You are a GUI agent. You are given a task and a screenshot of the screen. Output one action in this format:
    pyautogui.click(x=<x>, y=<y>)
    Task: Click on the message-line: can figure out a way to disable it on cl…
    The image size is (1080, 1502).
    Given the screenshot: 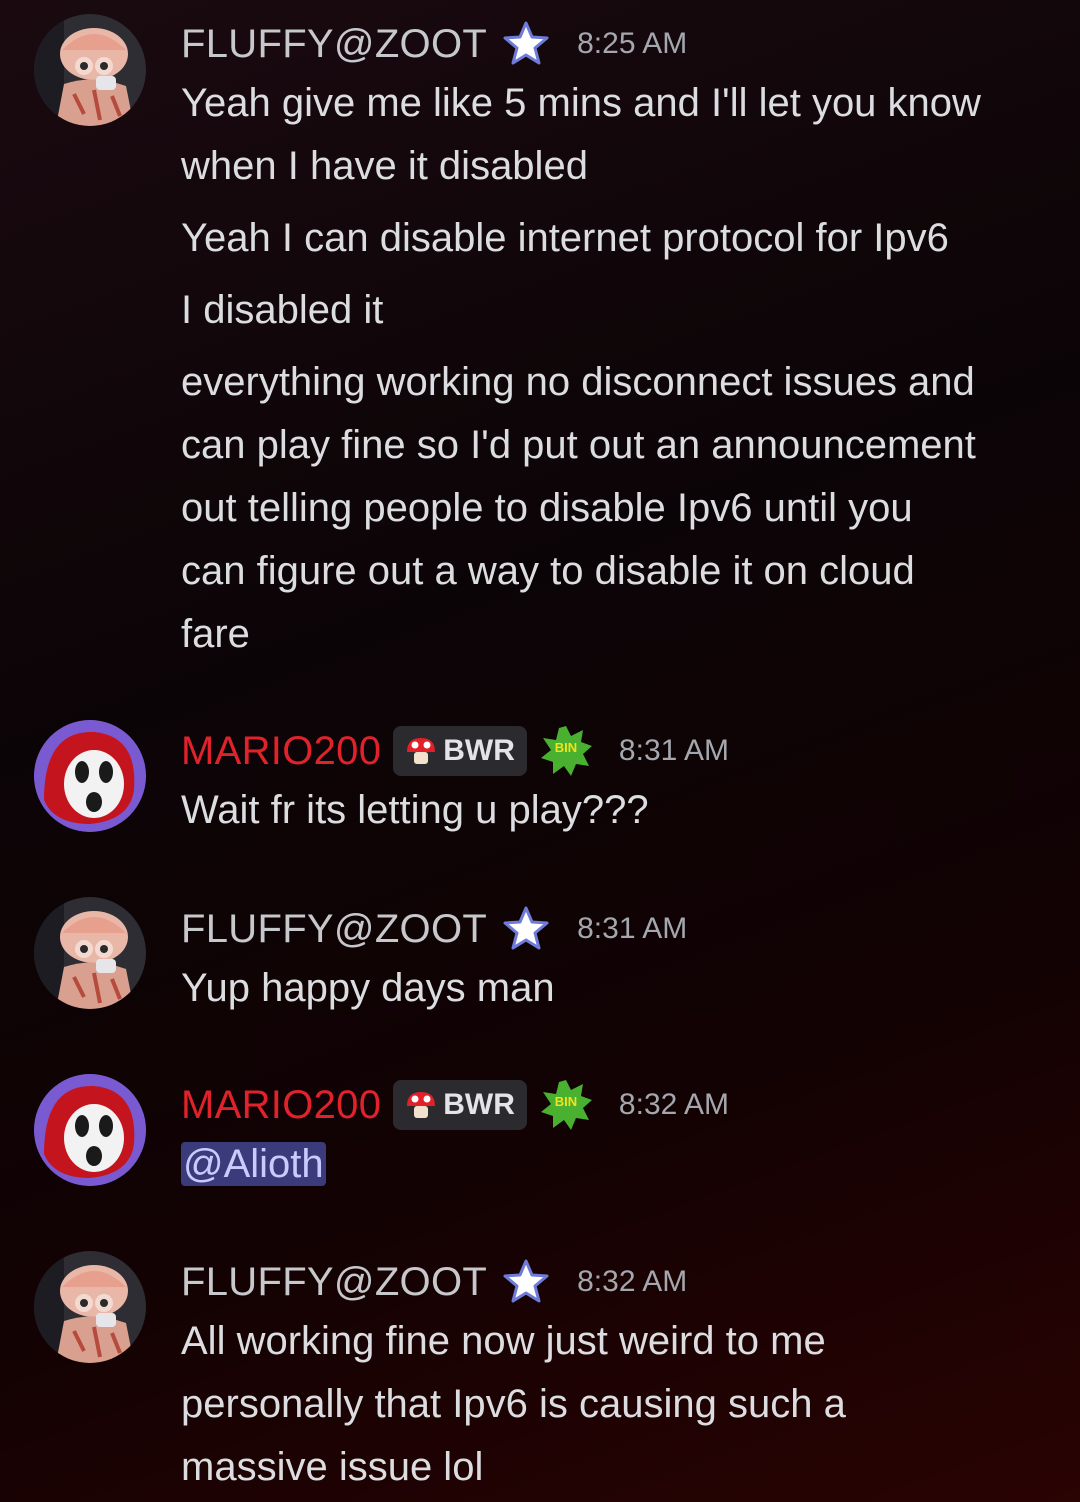 What is the action you would take?
    pyautogui.click(x=548, y=571)
    